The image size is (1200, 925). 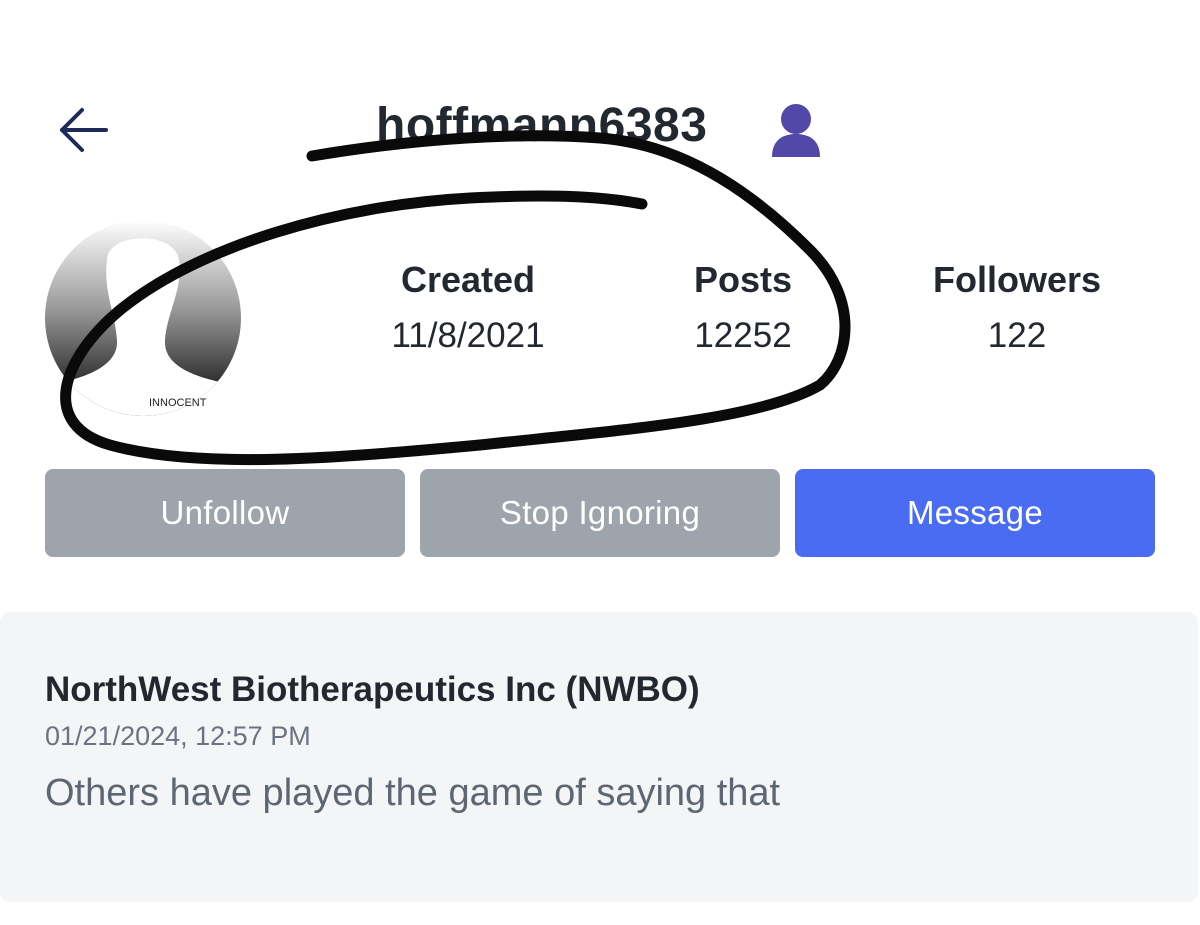 What do you see at coordinates (143, 318) in the screenshot?
I see `avatar: INNOCENT` at bounding box center [143, 318].